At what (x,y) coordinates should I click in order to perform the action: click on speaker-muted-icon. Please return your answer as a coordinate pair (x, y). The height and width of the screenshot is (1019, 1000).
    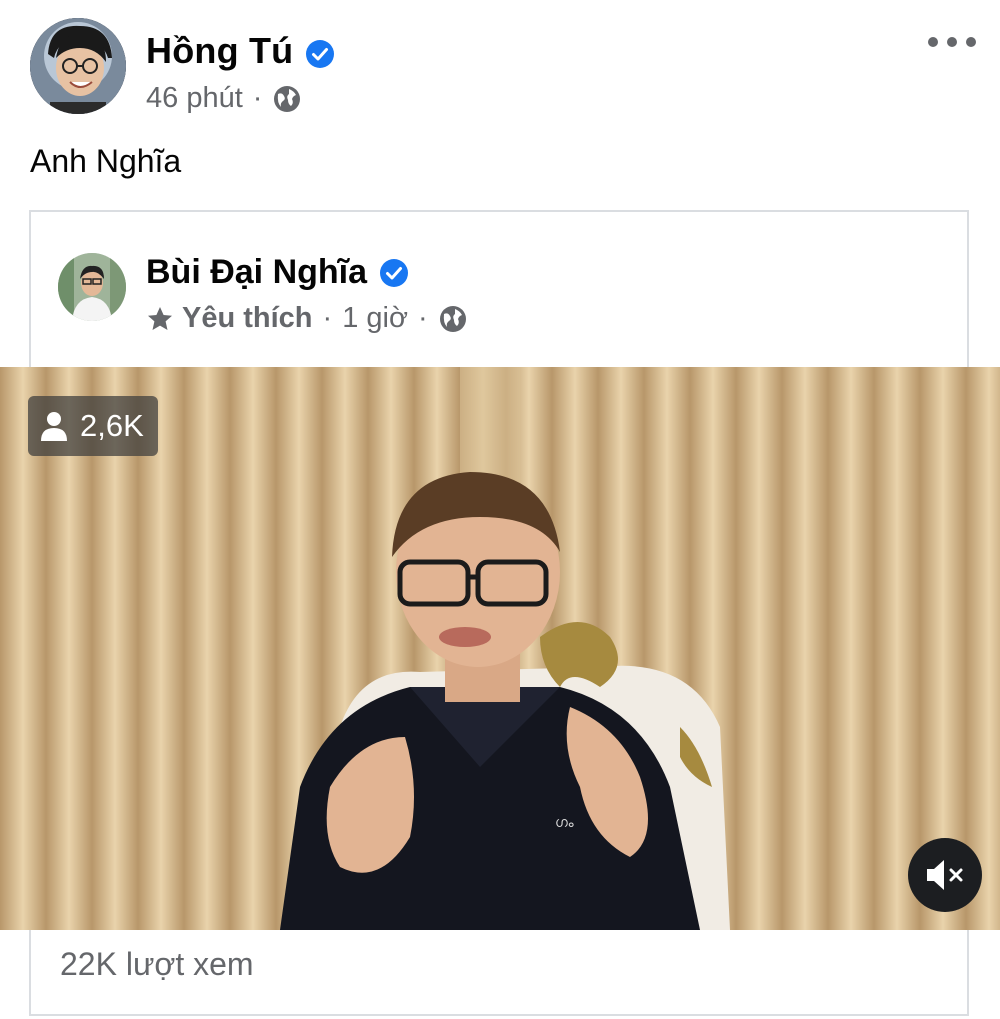
    Looking at the image, I should click on (945, 875).